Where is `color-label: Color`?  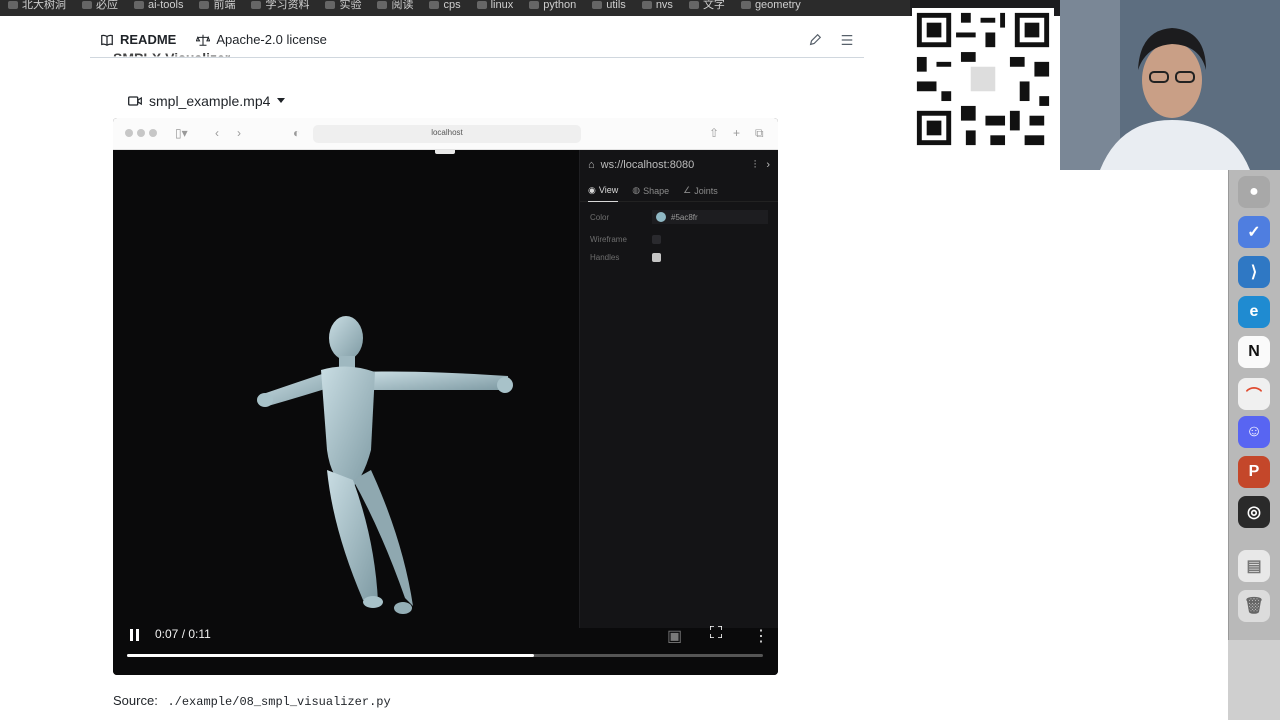 color-label: Color is located at coordinates (600, 217).